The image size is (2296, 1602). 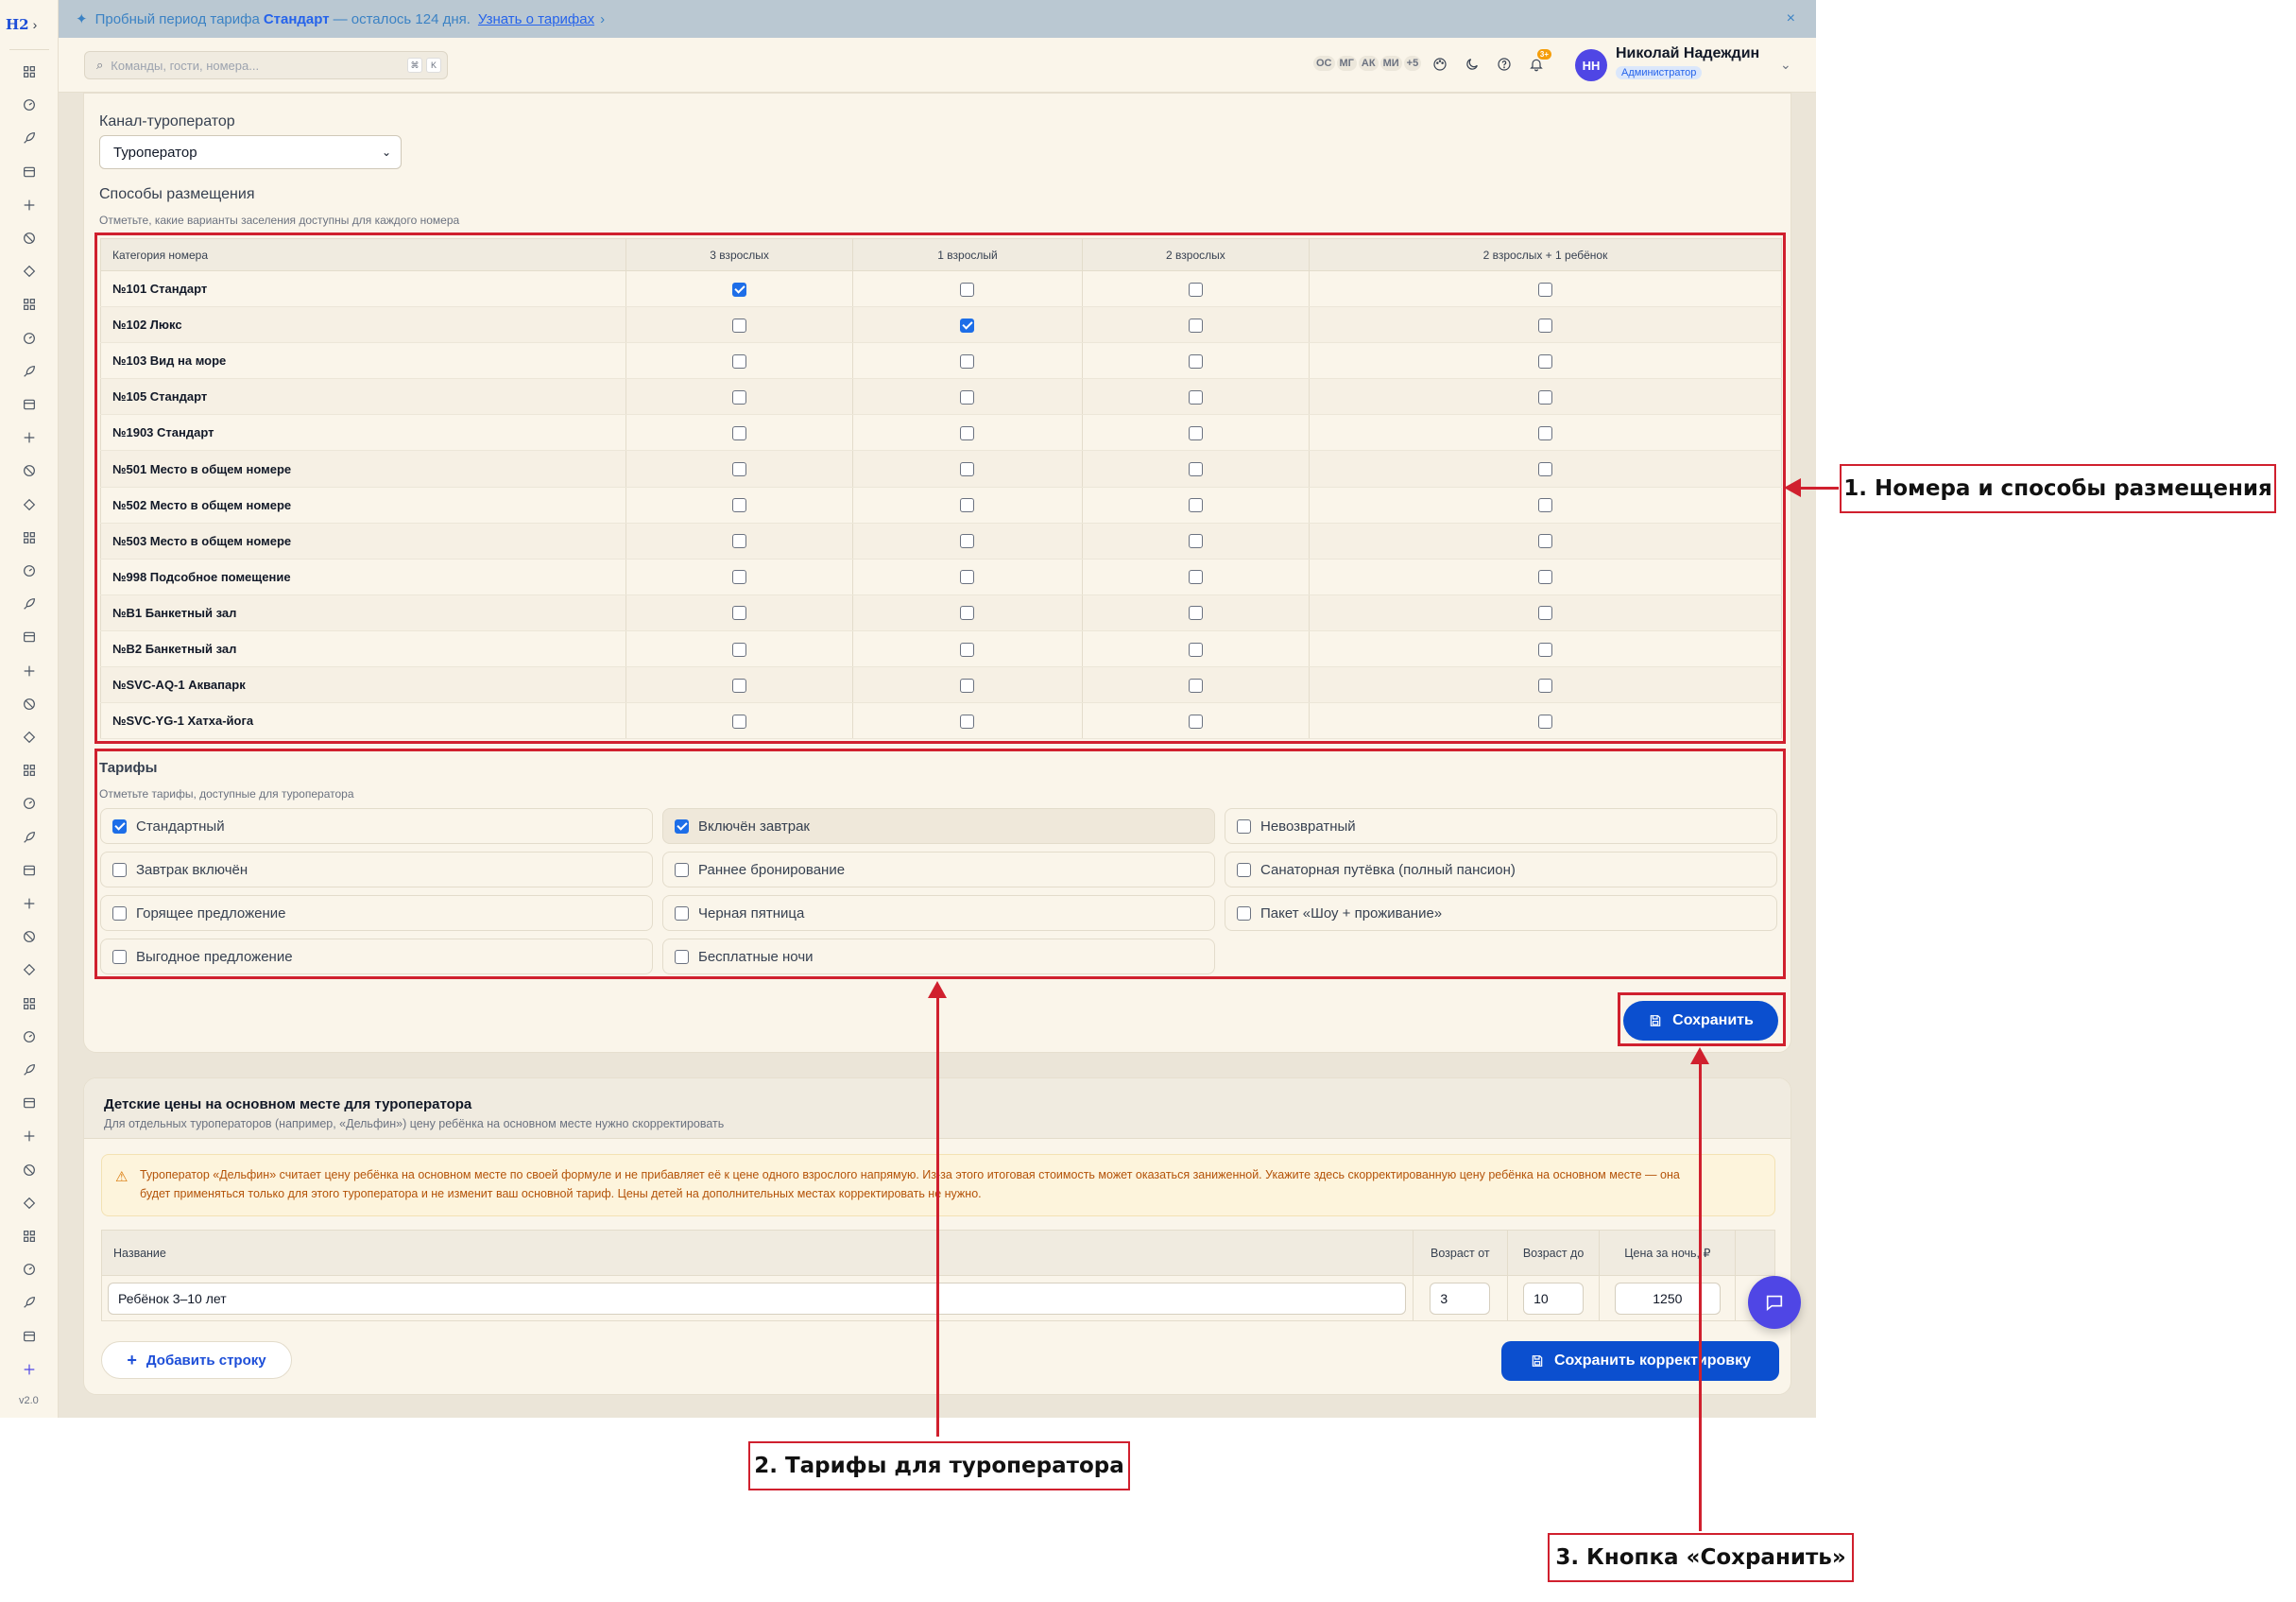 I want to click on tariff-option: Завтрак включён, so click(x=376, y=869).